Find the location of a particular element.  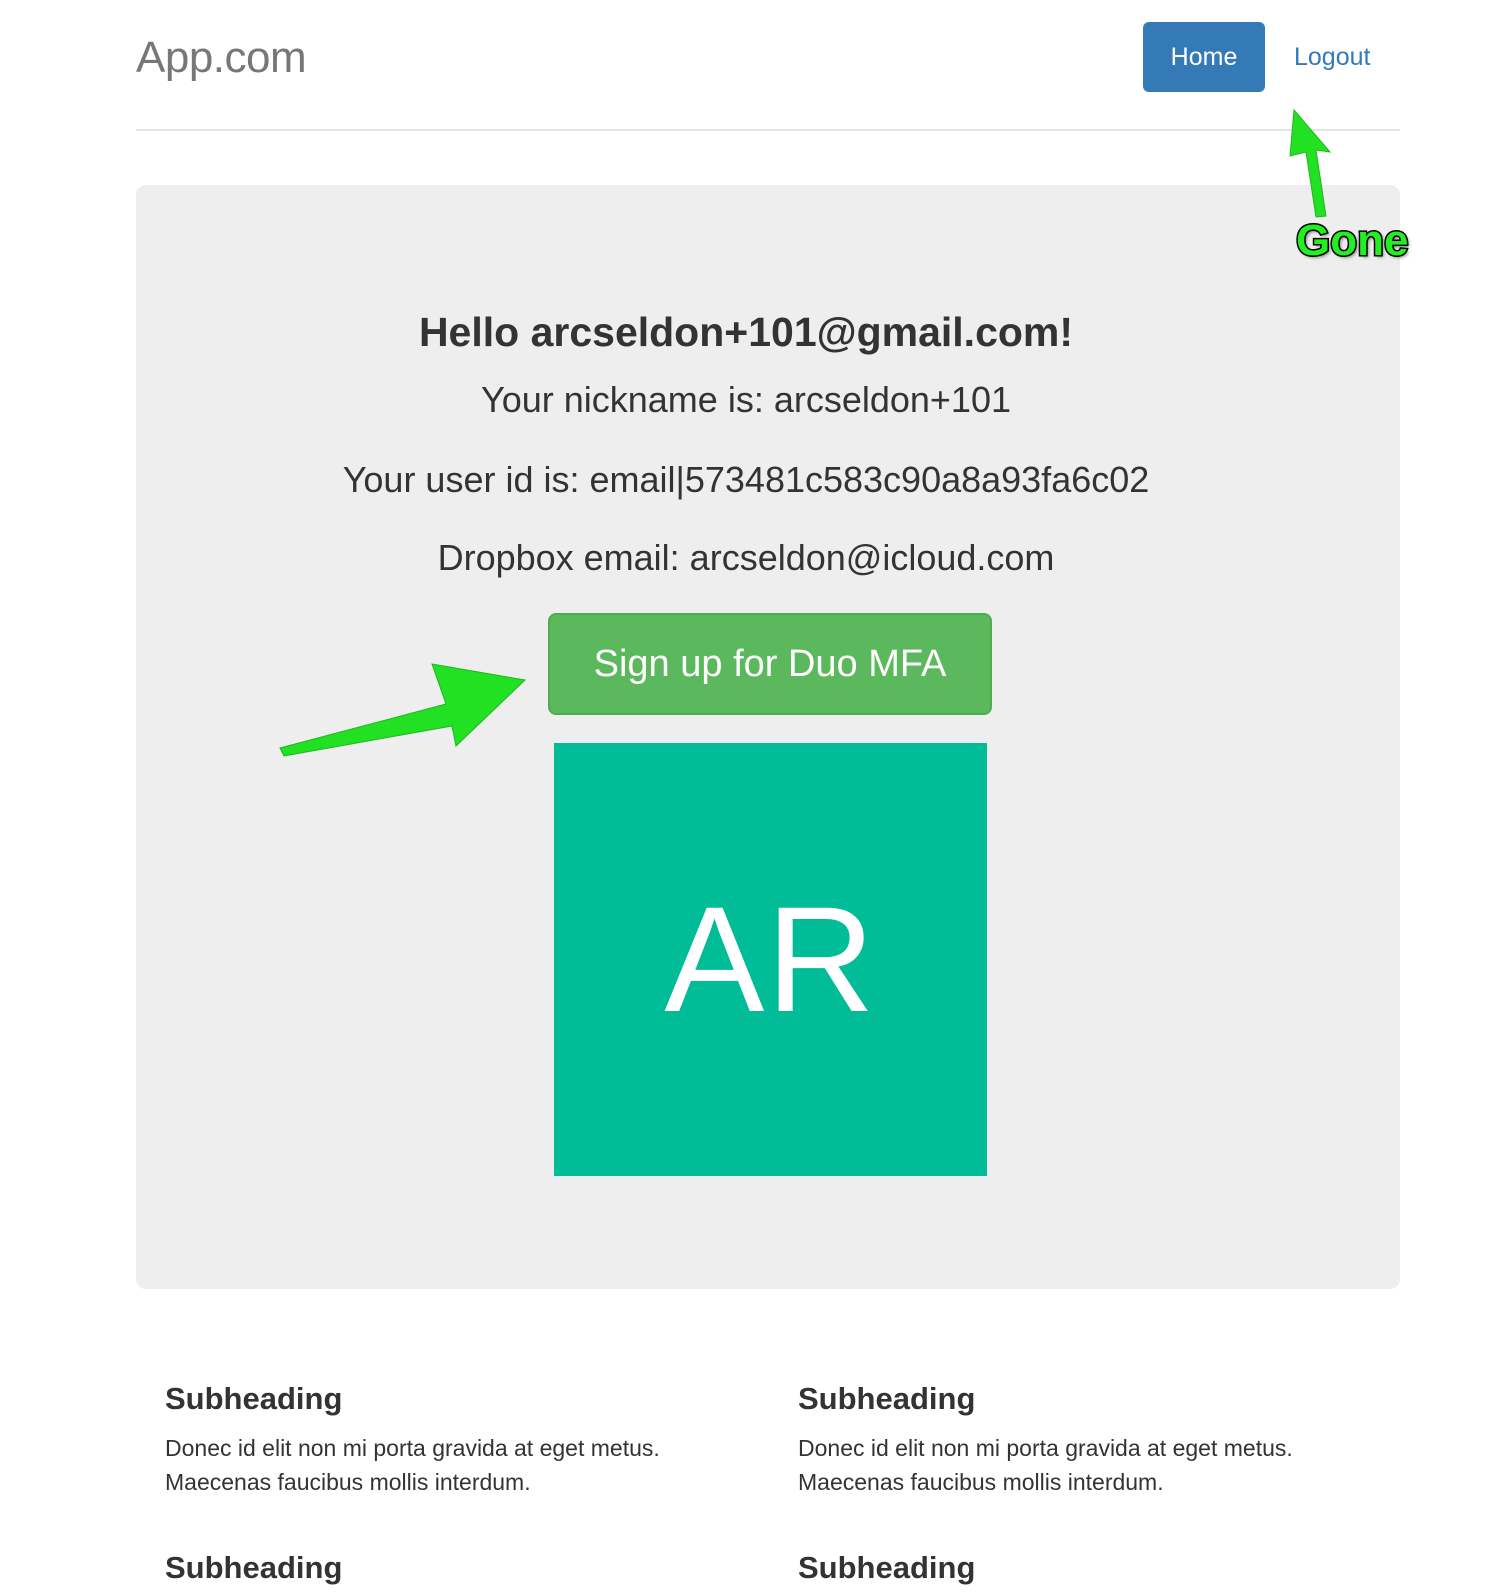

dropbox-email-text: Dropbox email: arcseldon@icloud.com is located at coordinates (746, 557).